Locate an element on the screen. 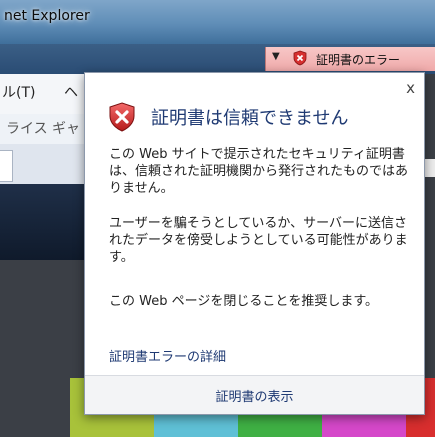 Image resolution: width=435 pixels, height=437 pixels. popup-heading: 証明書は信頼できません is located at coordinates (250, 118).